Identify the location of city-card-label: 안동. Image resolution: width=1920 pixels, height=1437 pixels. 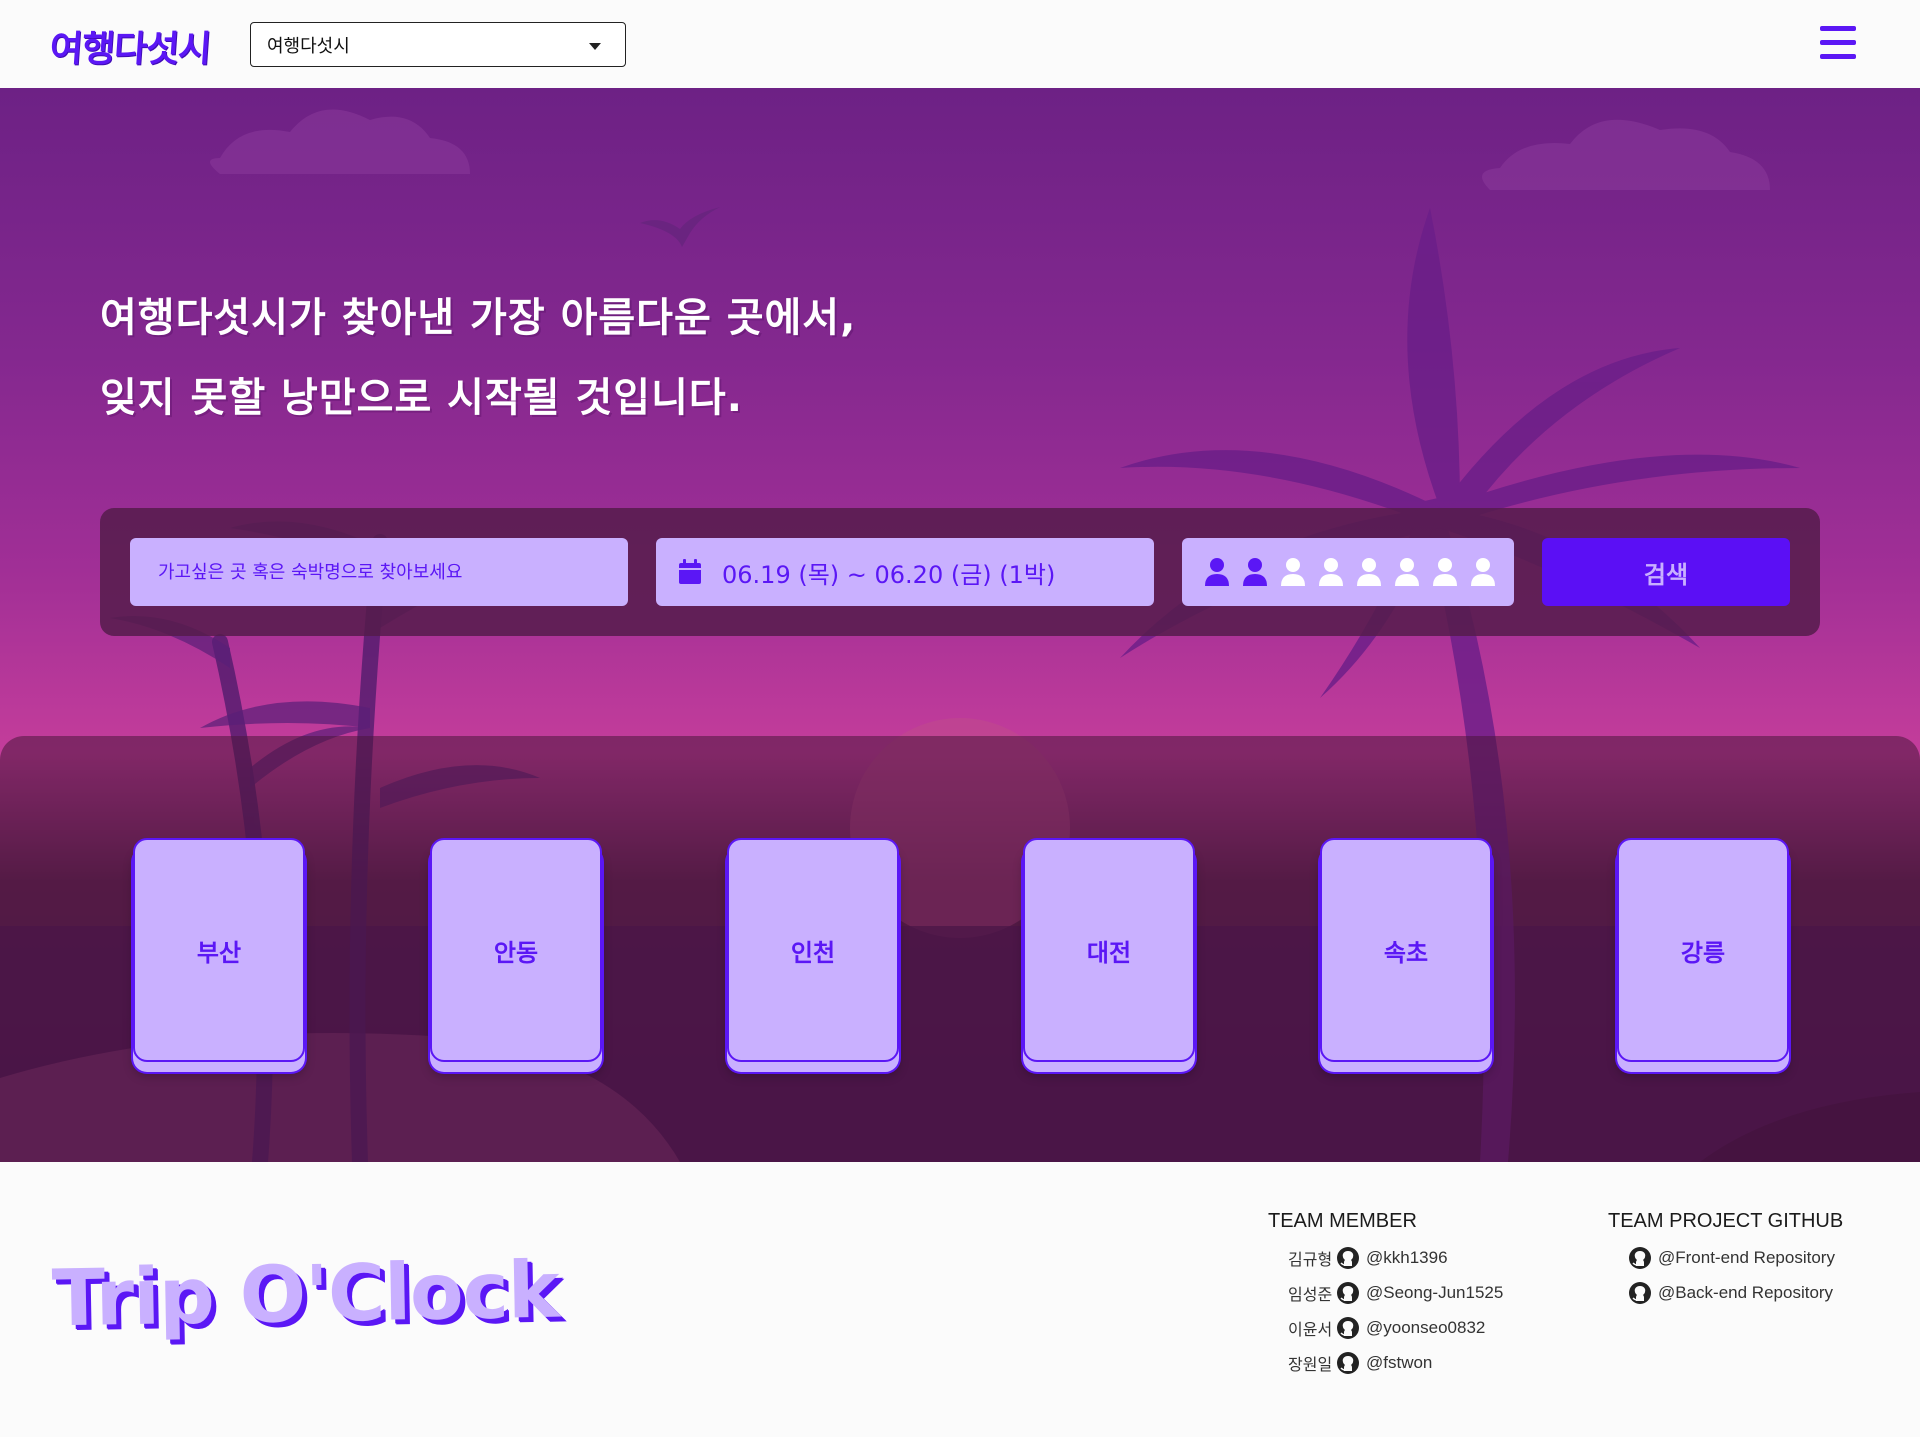
(516, 952).